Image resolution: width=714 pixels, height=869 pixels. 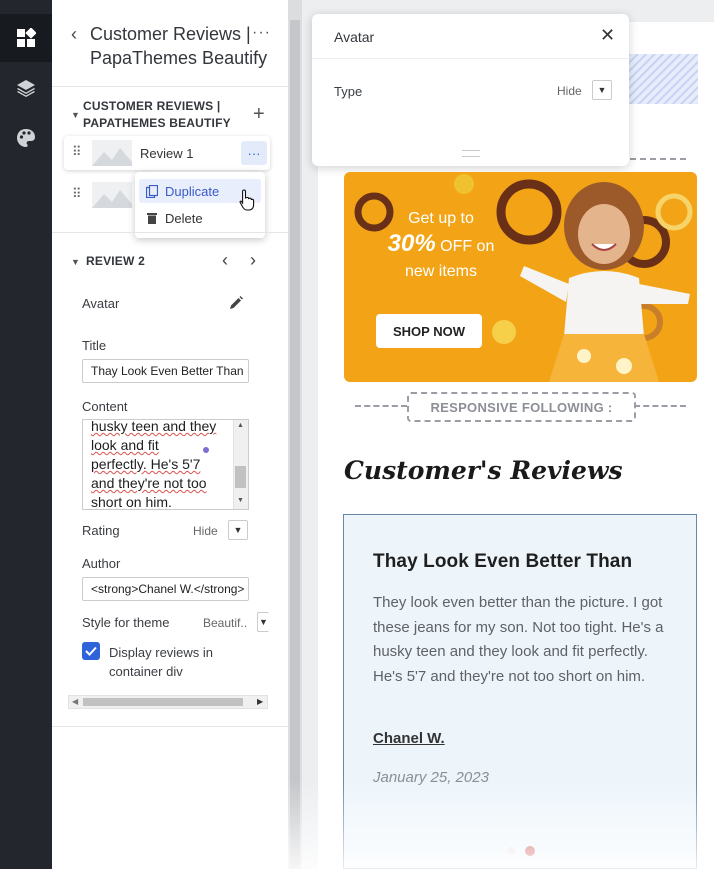 I want to click on display-in-container-checkbox, so click(x=91, y=651).